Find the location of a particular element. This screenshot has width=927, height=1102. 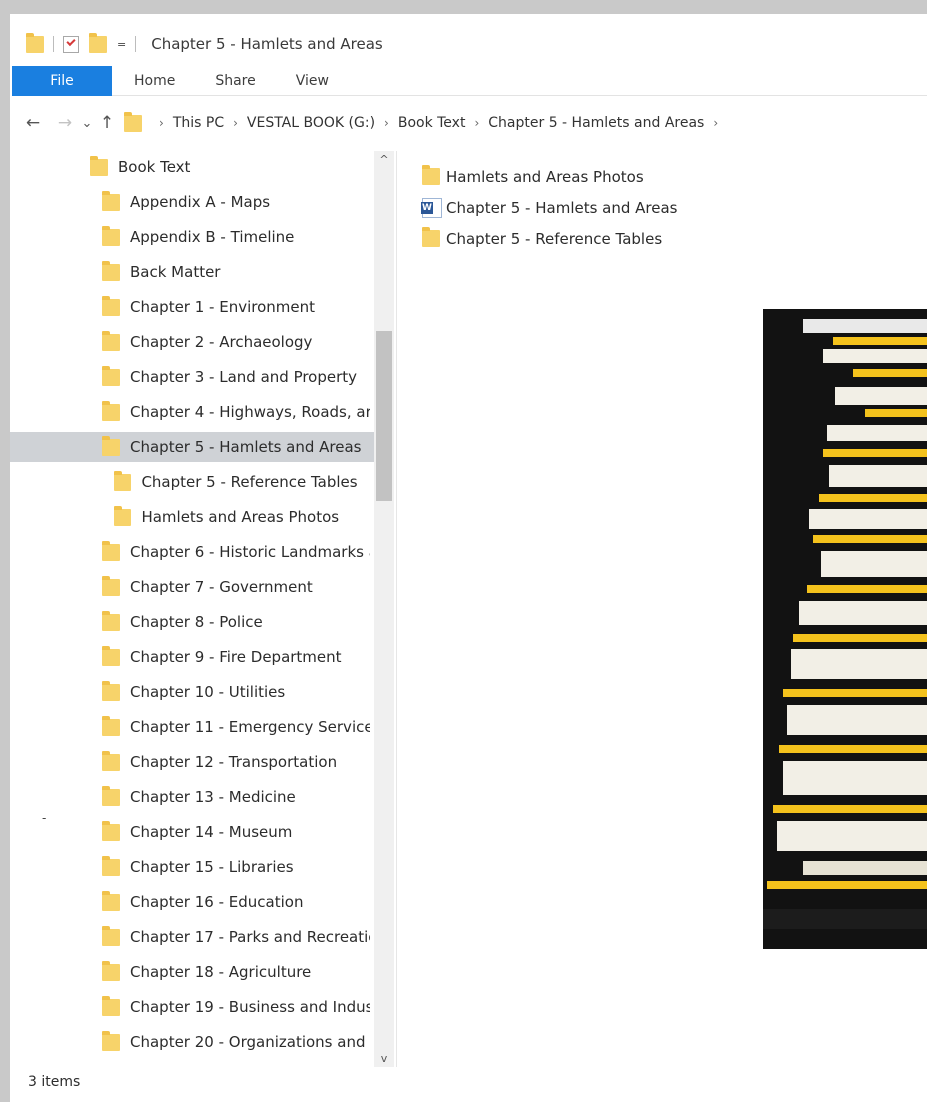

breadcrumb-chapter-5: Chapter 5 - Hamlets and Areas is located at coordinates (596, 123).